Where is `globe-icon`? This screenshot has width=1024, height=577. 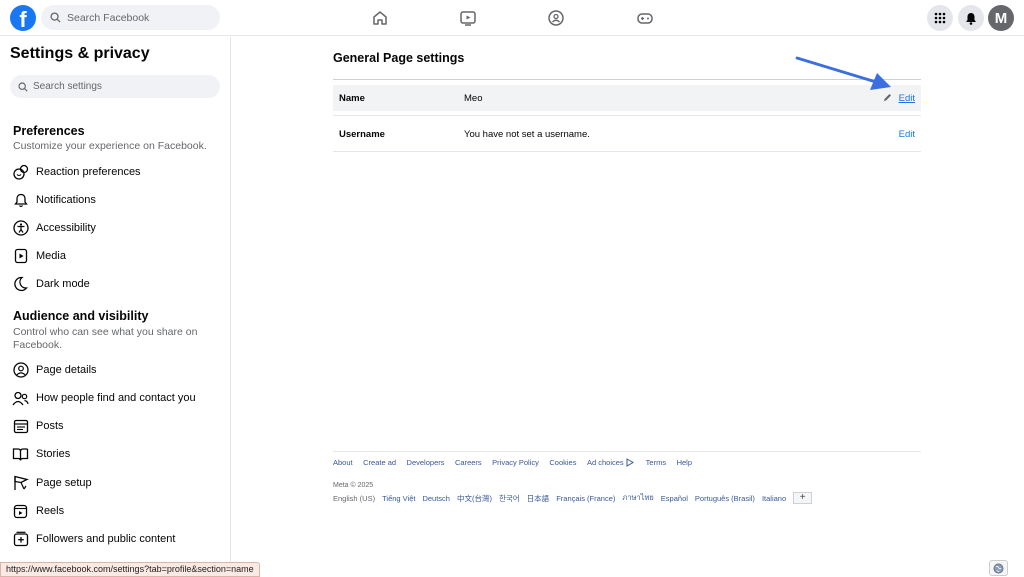
globe-icon is located at coordinates (998, 568).